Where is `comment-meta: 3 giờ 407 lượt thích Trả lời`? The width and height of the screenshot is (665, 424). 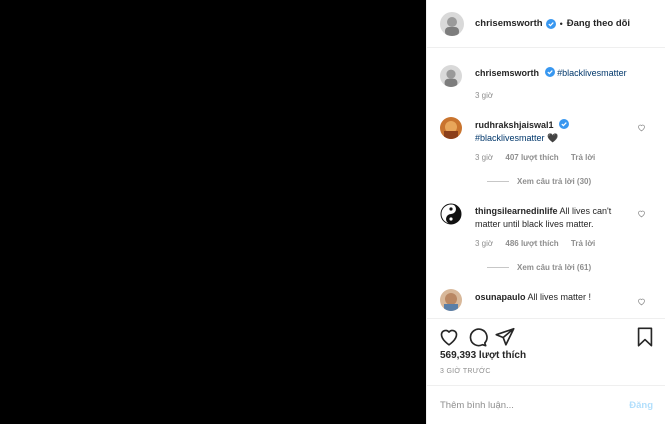 comment-meta: 3 giờ 407 lượt thích Trả lời is located at coordinates (540, 157).